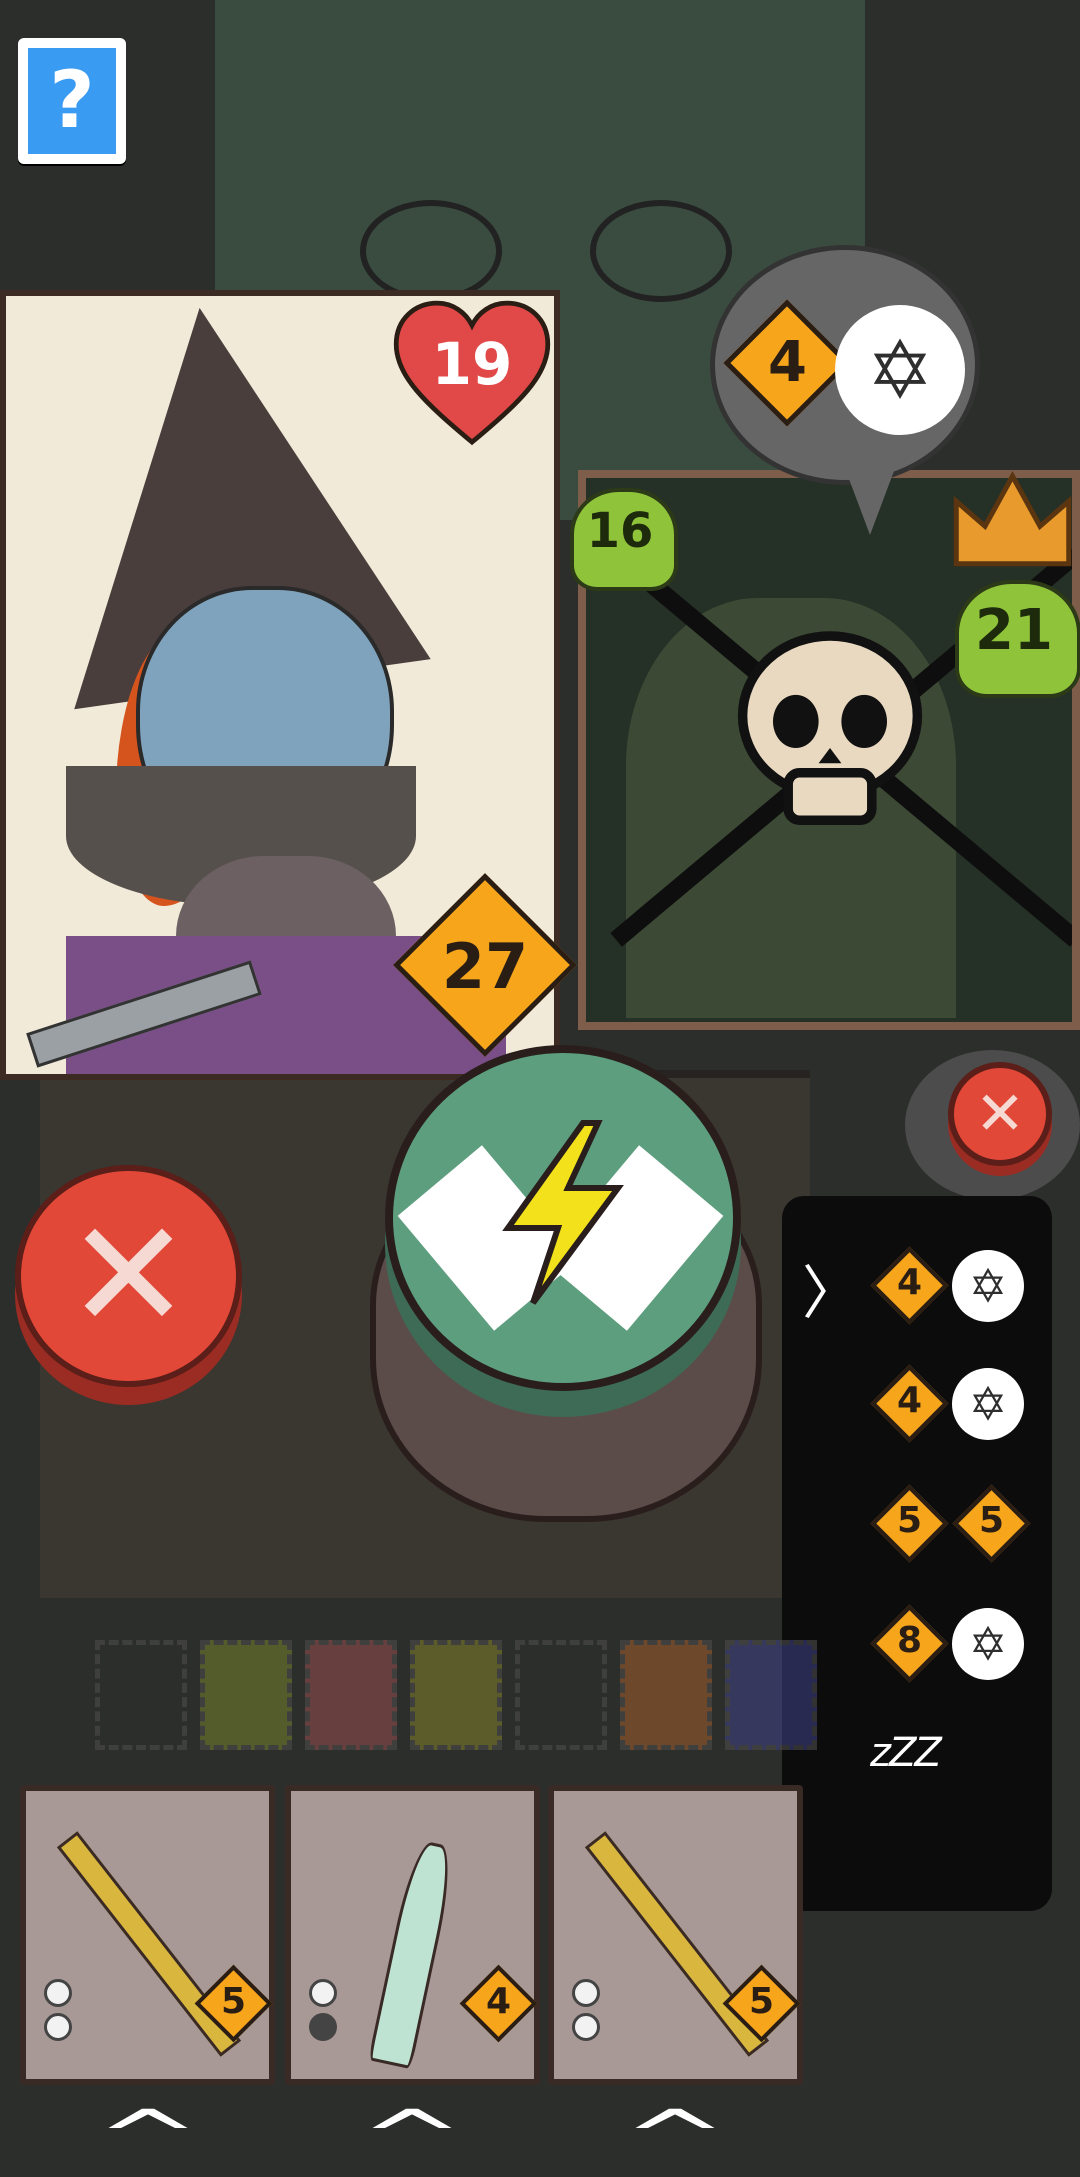 This screenshot has width=1080, height=2177. Describe the element at coordinates (620, 531) in the screenshot. I see `enemy-left-skull-value: 16` at that location.